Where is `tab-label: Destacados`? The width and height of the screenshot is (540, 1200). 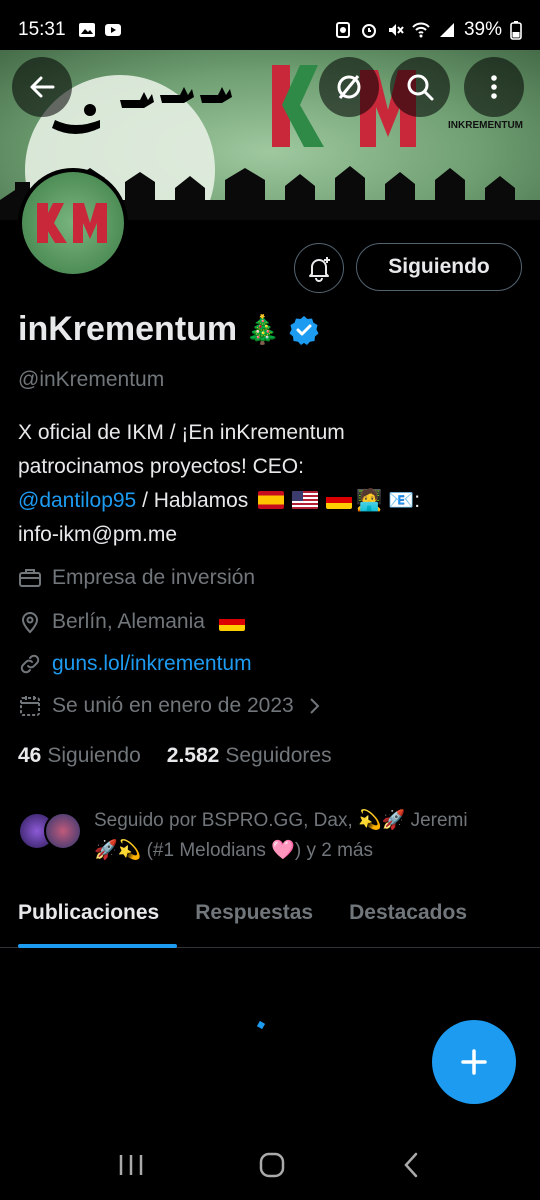
tab-label: Destacados is located at coordinates (408, 912).